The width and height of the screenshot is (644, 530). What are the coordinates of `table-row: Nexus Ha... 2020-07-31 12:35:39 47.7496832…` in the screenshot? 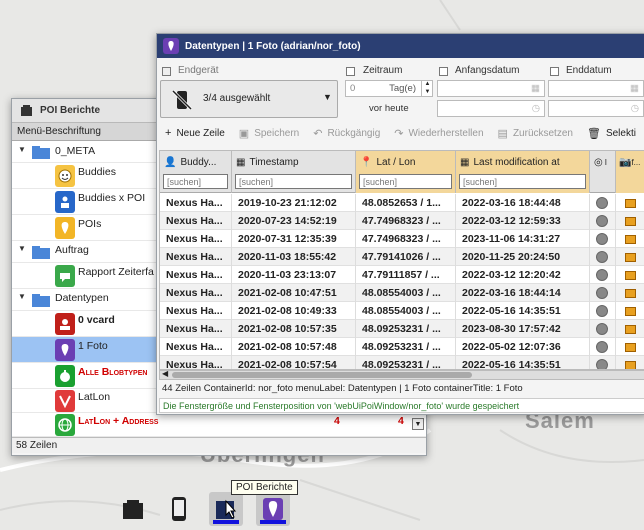 It's located at (402, 239).